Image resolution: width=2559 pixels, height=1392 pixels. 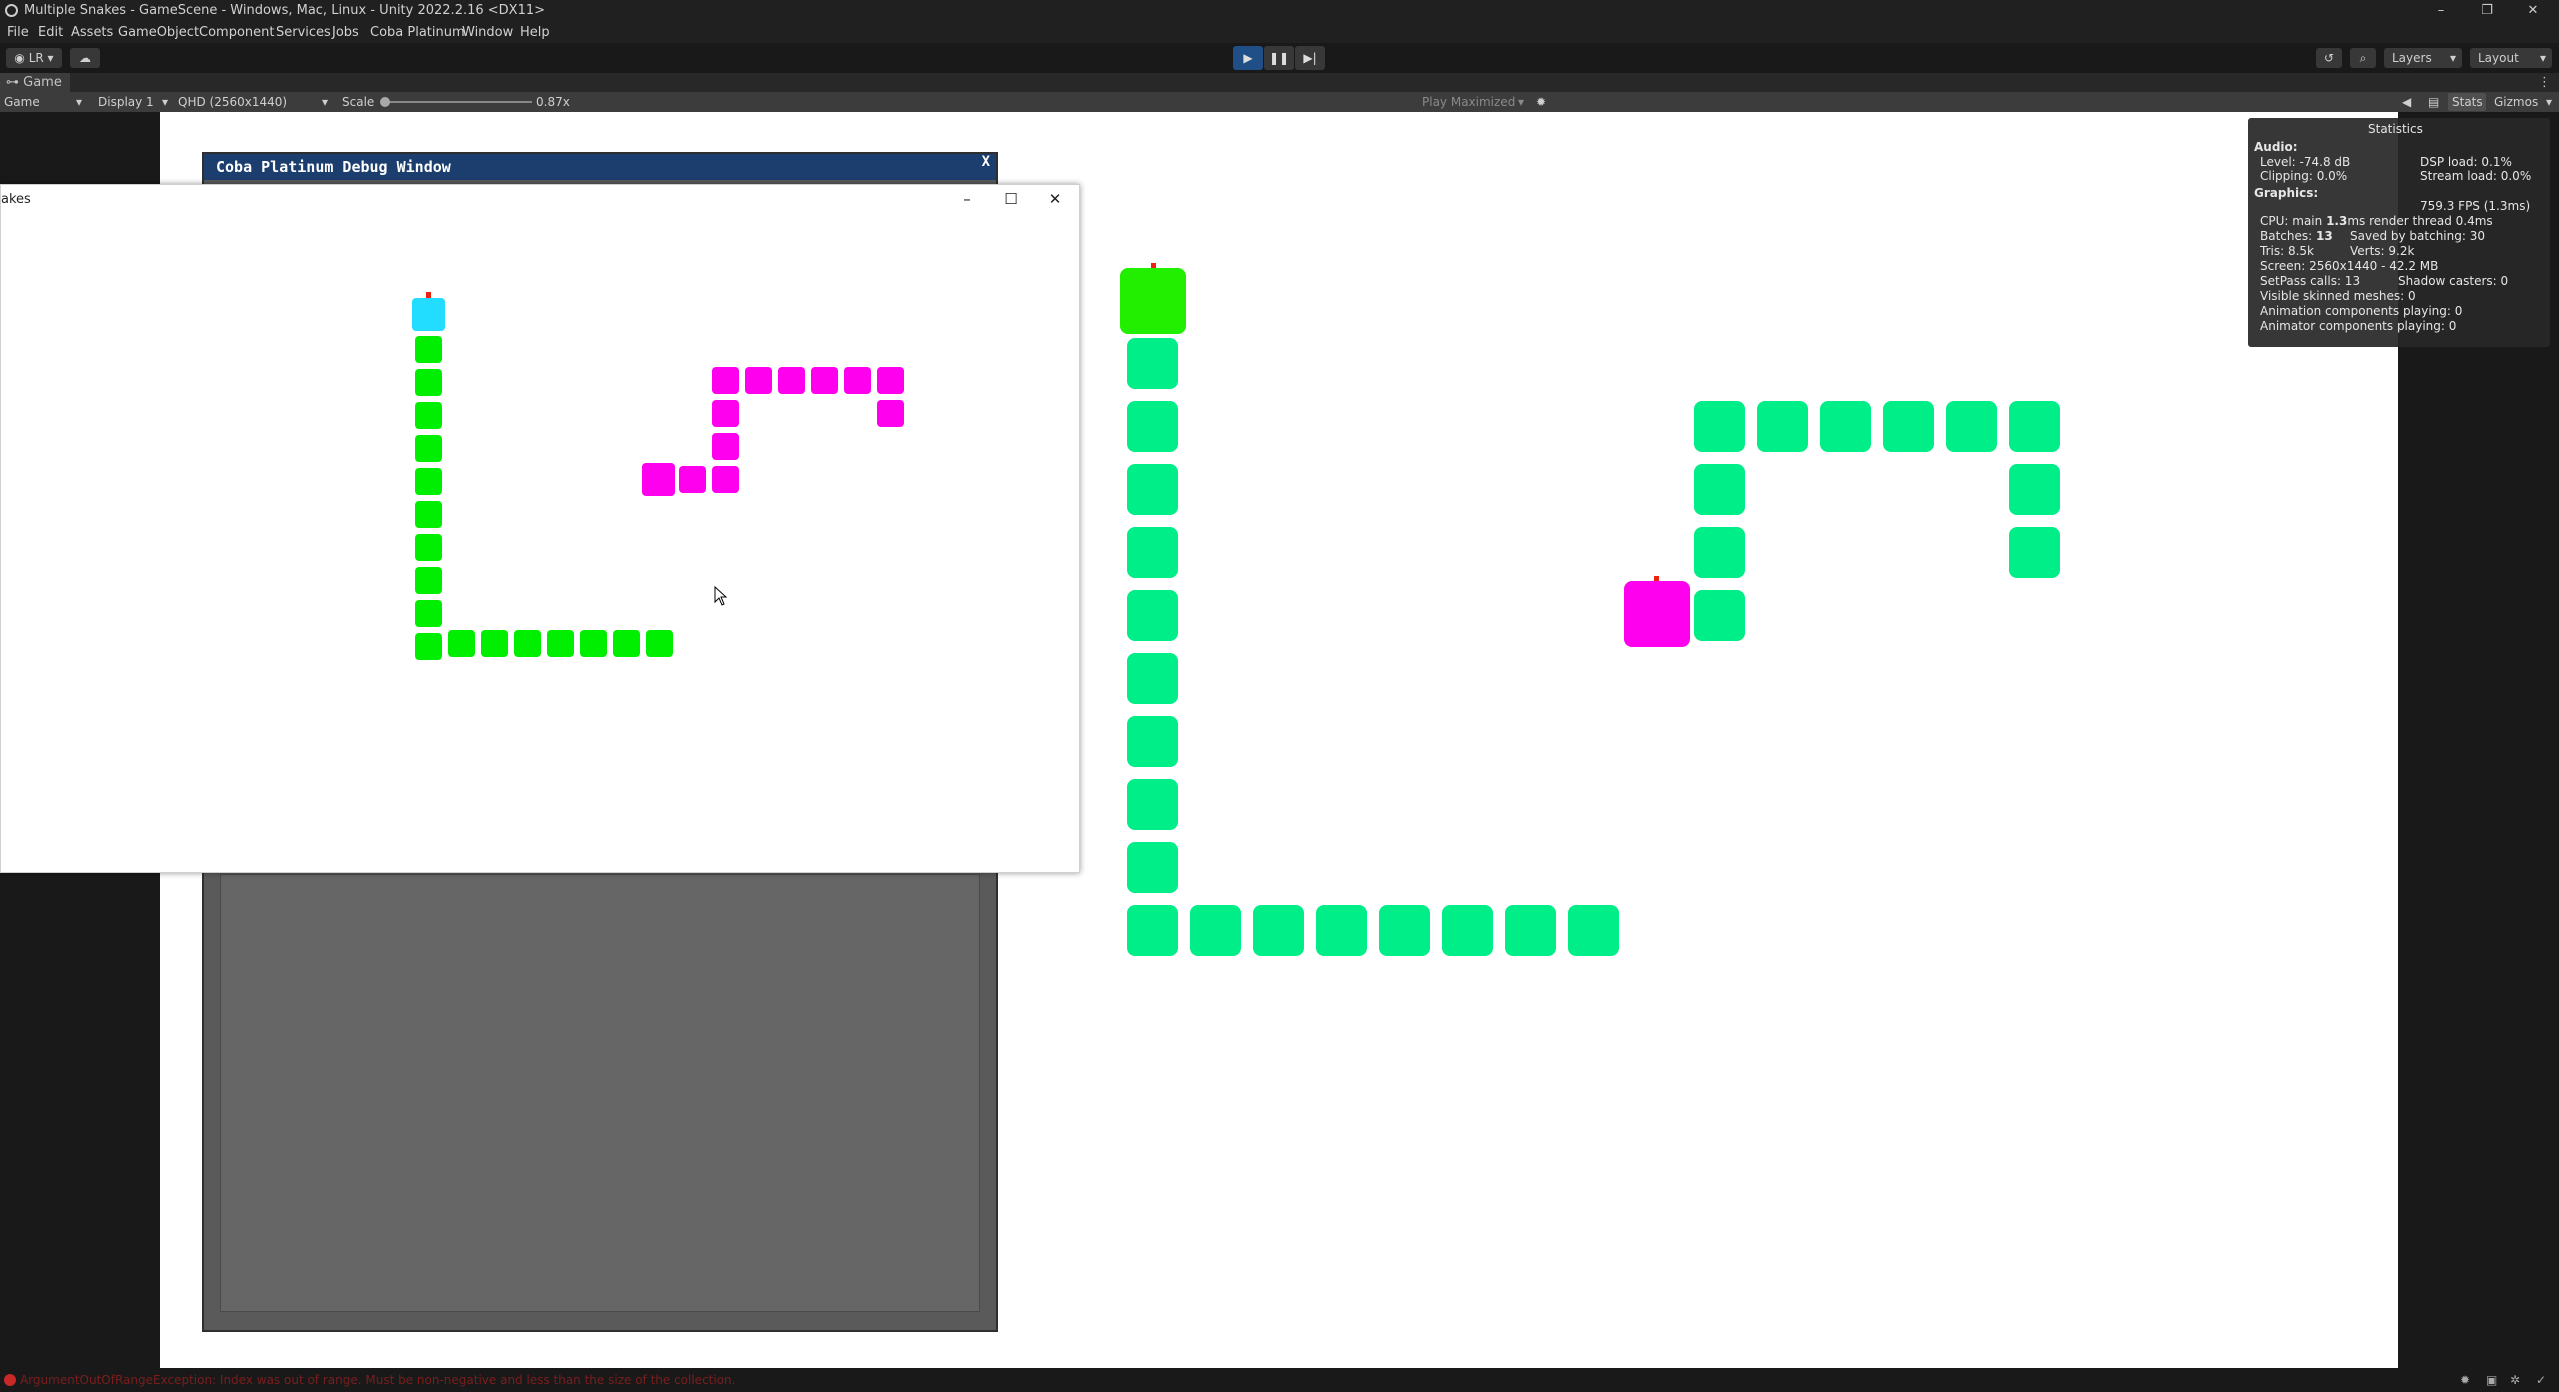 What do you see at coordinates (2310, 281) in the screenshot?
I see `stats-setpass: SetPass calls: 13` at bounding box center [2310, 281].